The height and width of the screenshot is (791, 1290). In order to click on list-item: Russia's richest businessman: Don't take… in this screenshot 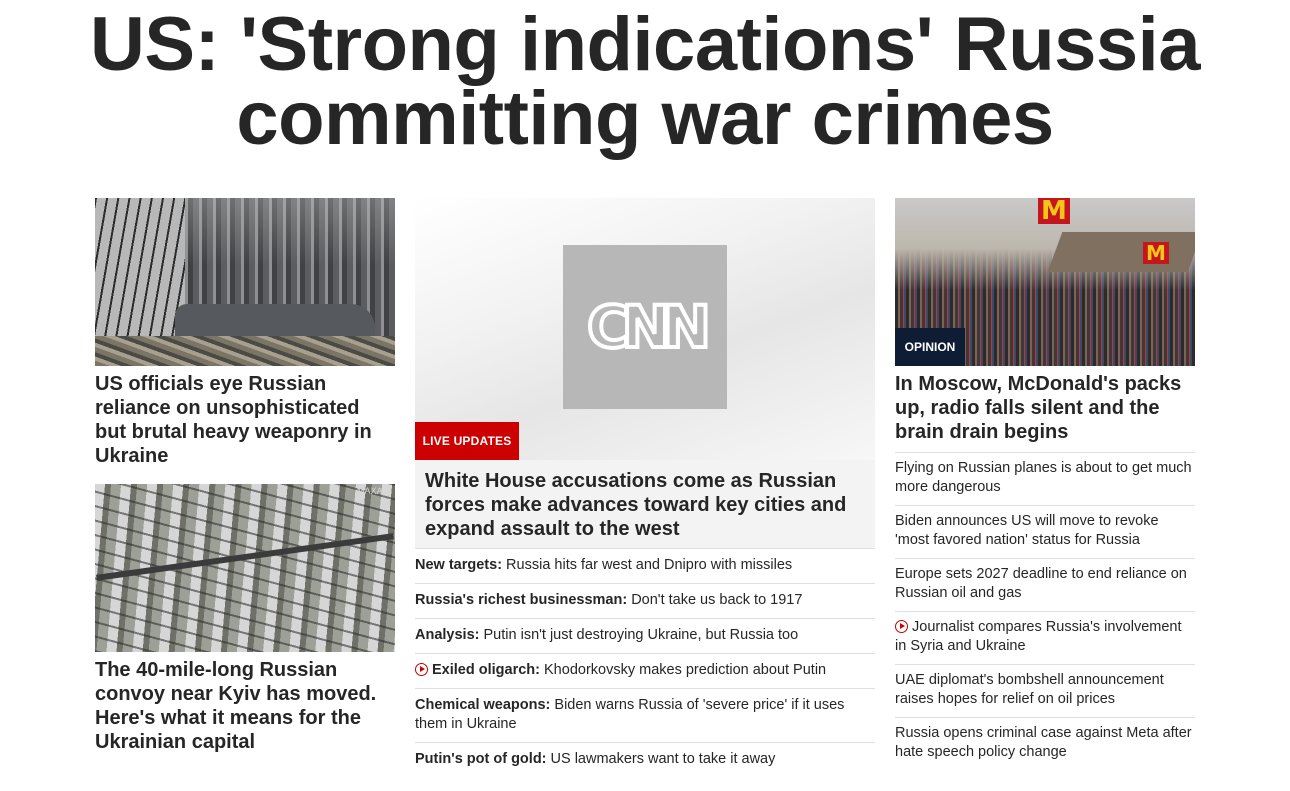, I will do `click(645, 600)`.